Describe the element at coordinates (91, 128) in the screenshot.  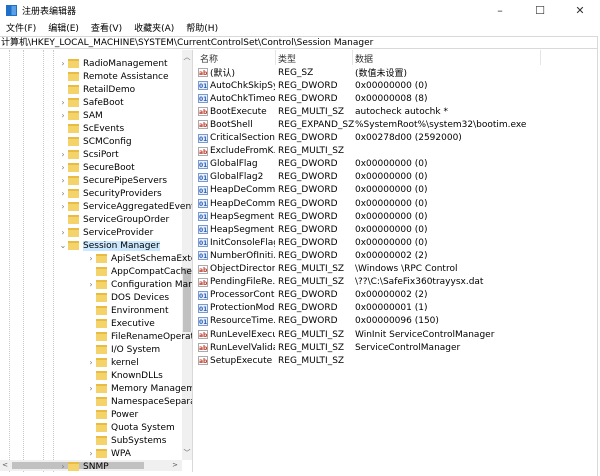
I see `tree-item: ScEvents` at that location.